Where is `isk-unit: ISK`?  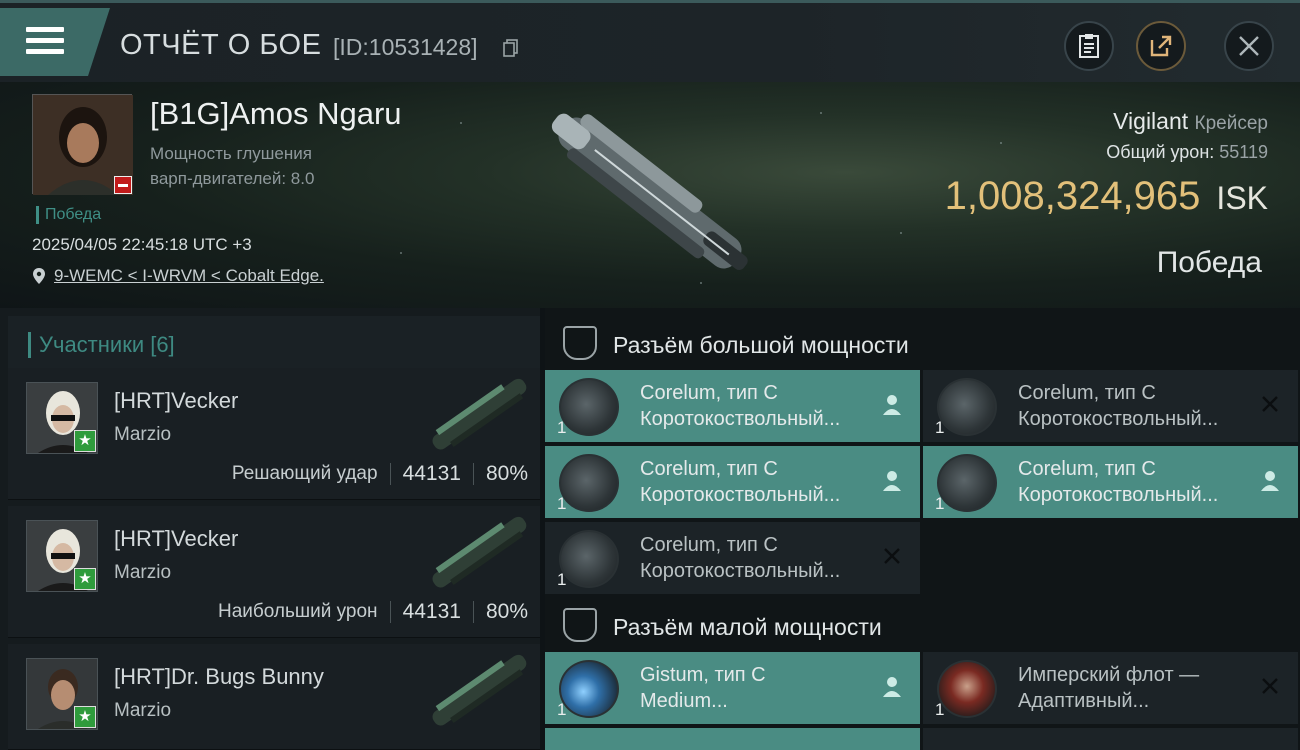
isk-unit: ISK is located at coordinates (1242, 198).